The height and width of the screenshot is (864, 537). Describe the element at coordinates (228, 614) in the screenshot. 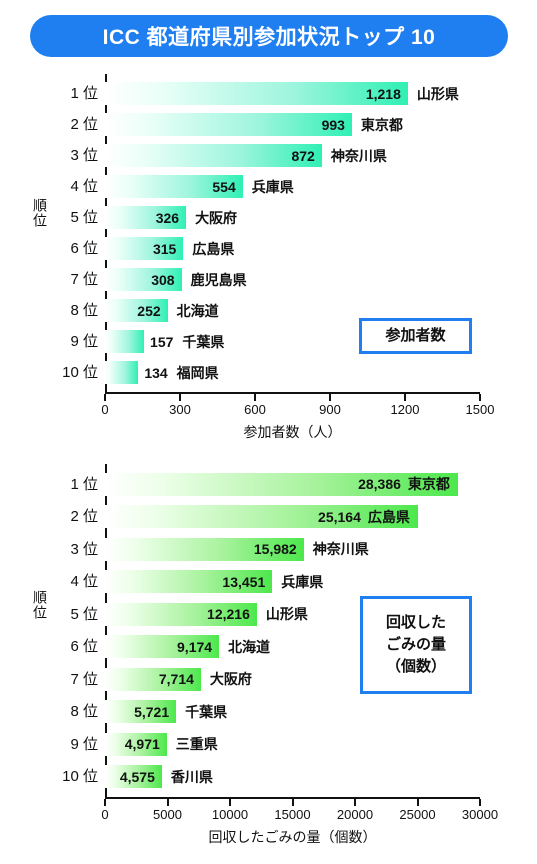

I see `bar-value-label: 12,216` at that location.